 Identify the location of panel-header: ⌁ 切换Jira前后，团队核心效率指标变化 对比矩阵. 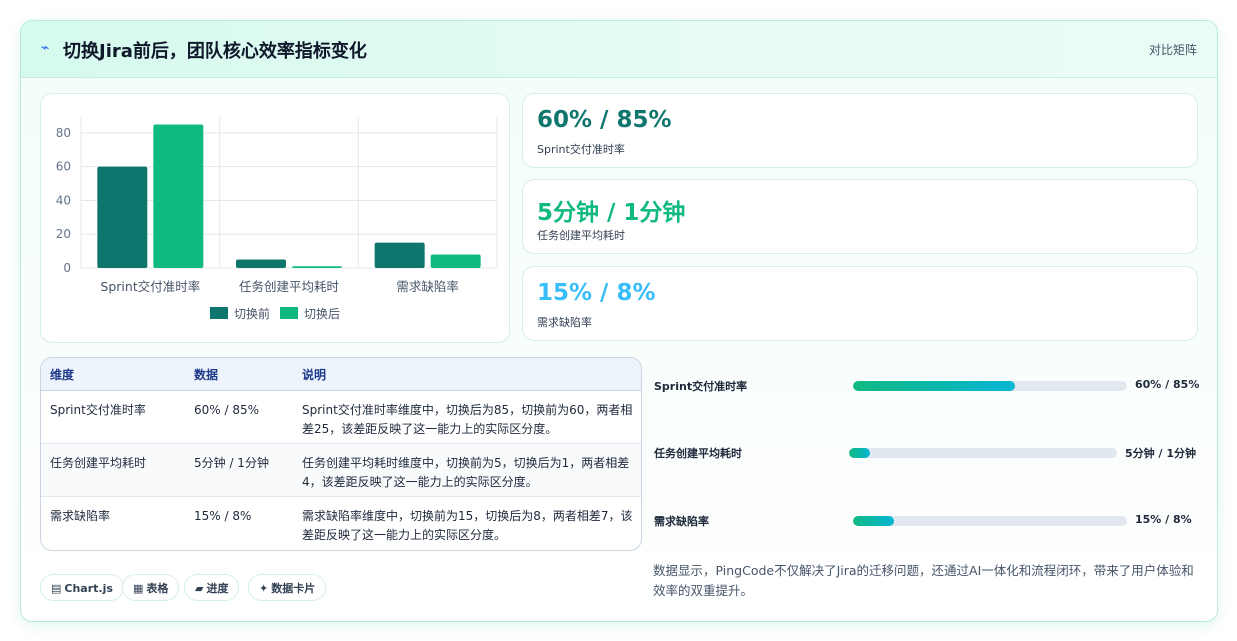
(619, 49).